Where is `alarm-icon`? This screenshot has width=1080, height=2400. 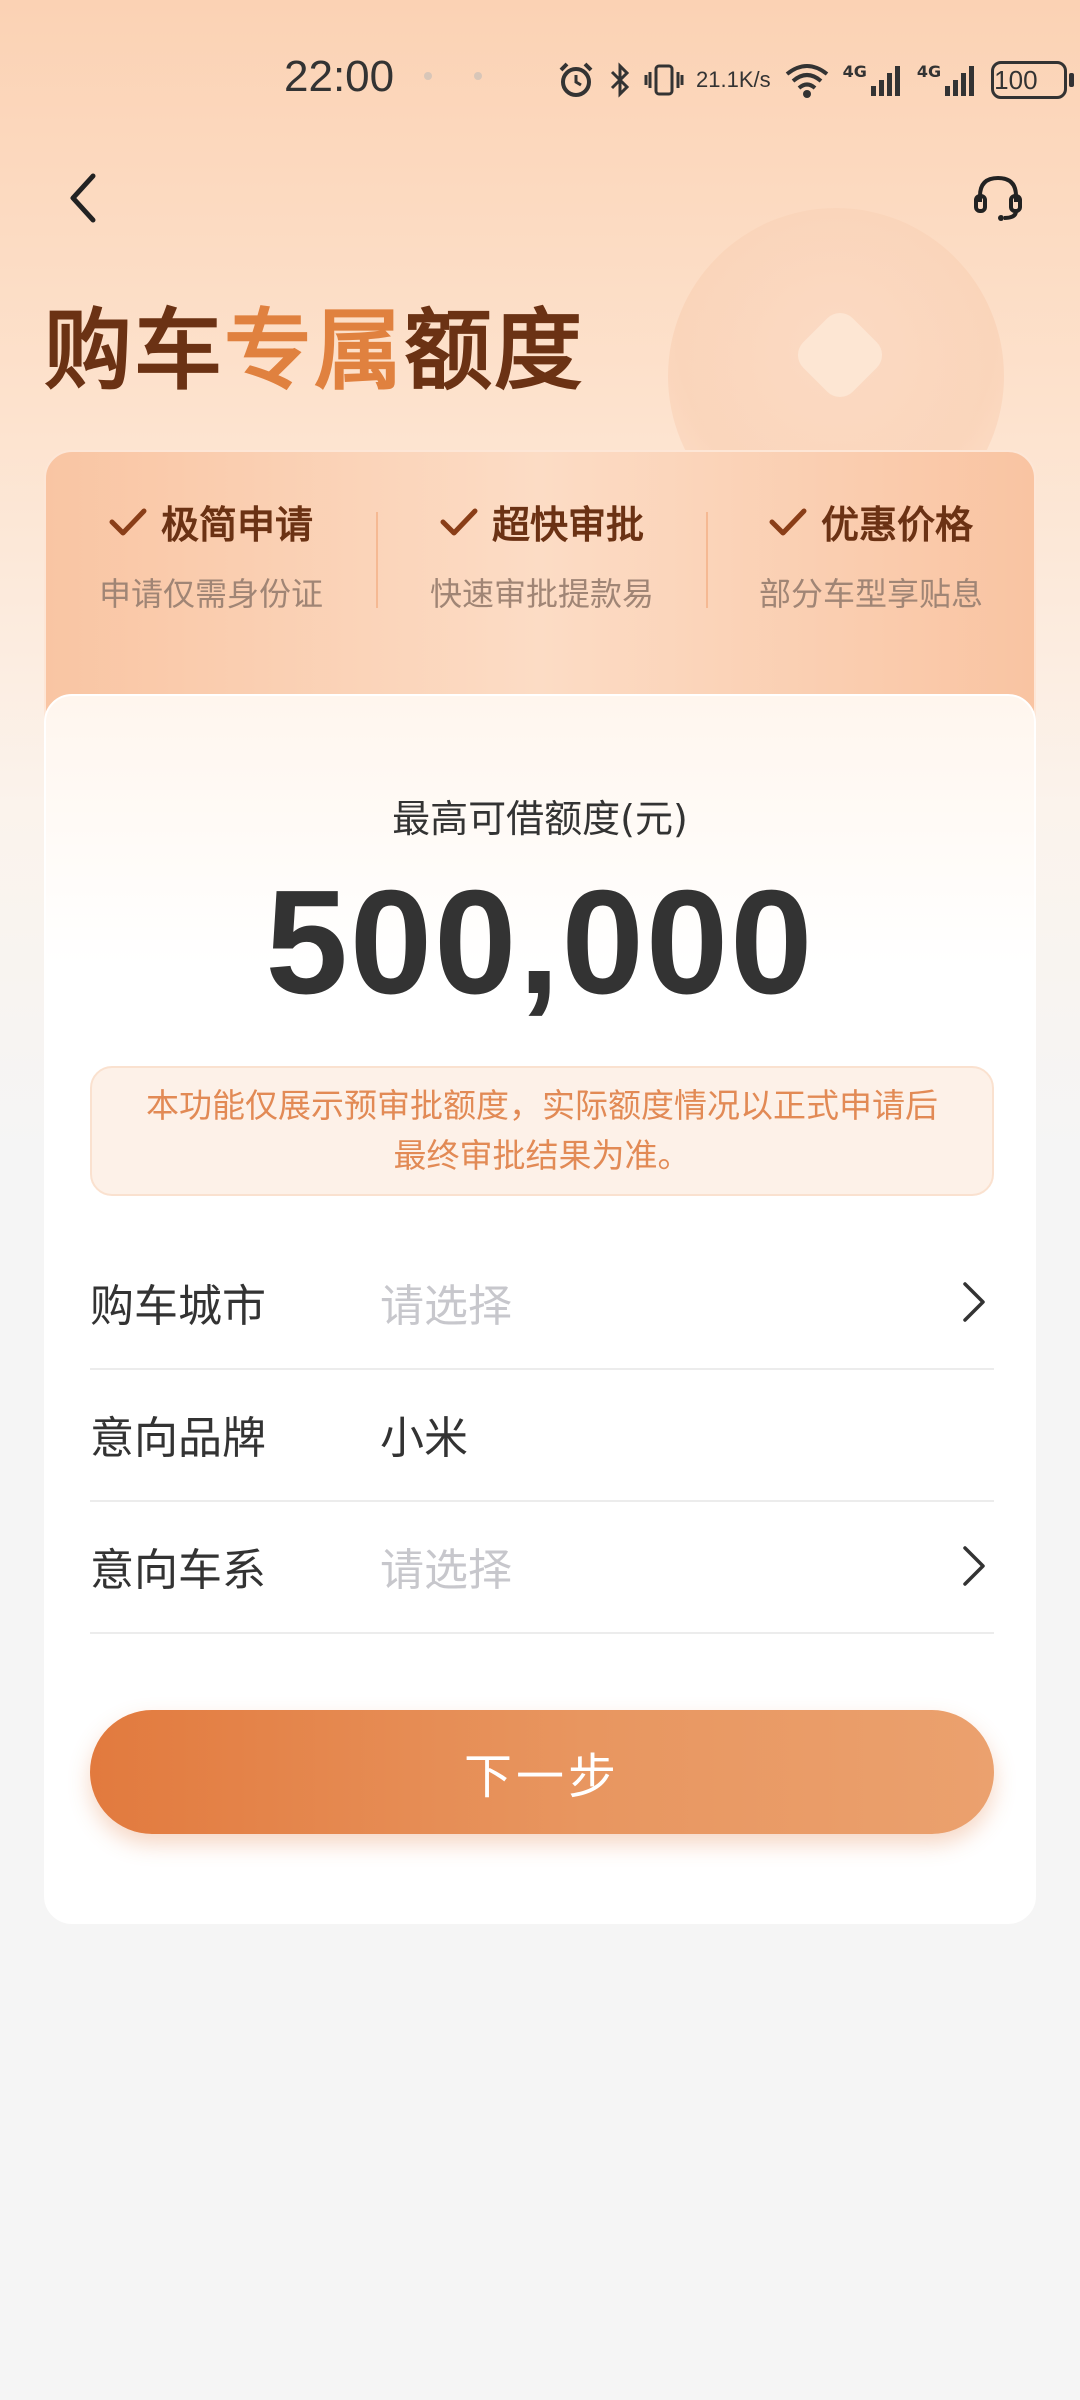
alarm-icon is located at coordinates (576, 80).